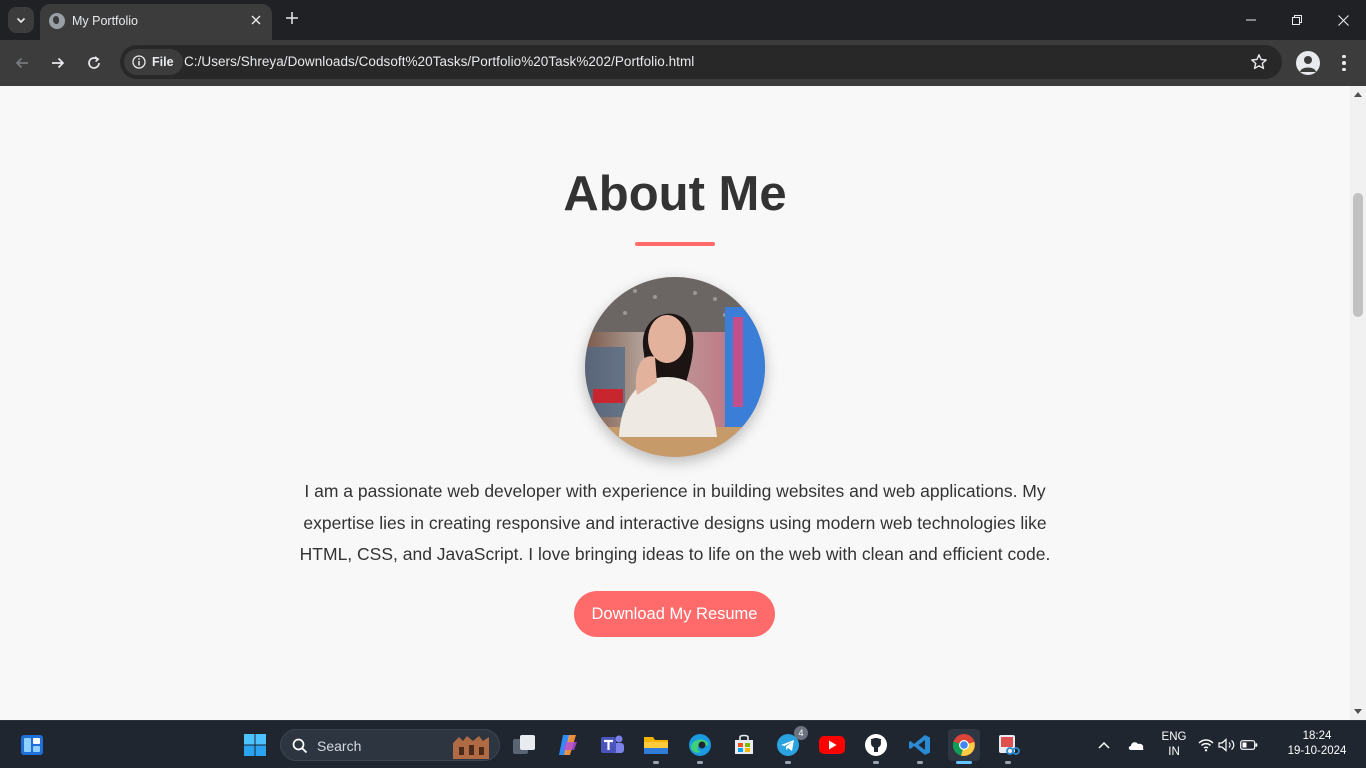 The height and width of the screenshot is (768, 1366). What do you see at coordinates (1358, 403) in the screenshot?
I see `page-scrollbar` at bounding box center [1358, 403].